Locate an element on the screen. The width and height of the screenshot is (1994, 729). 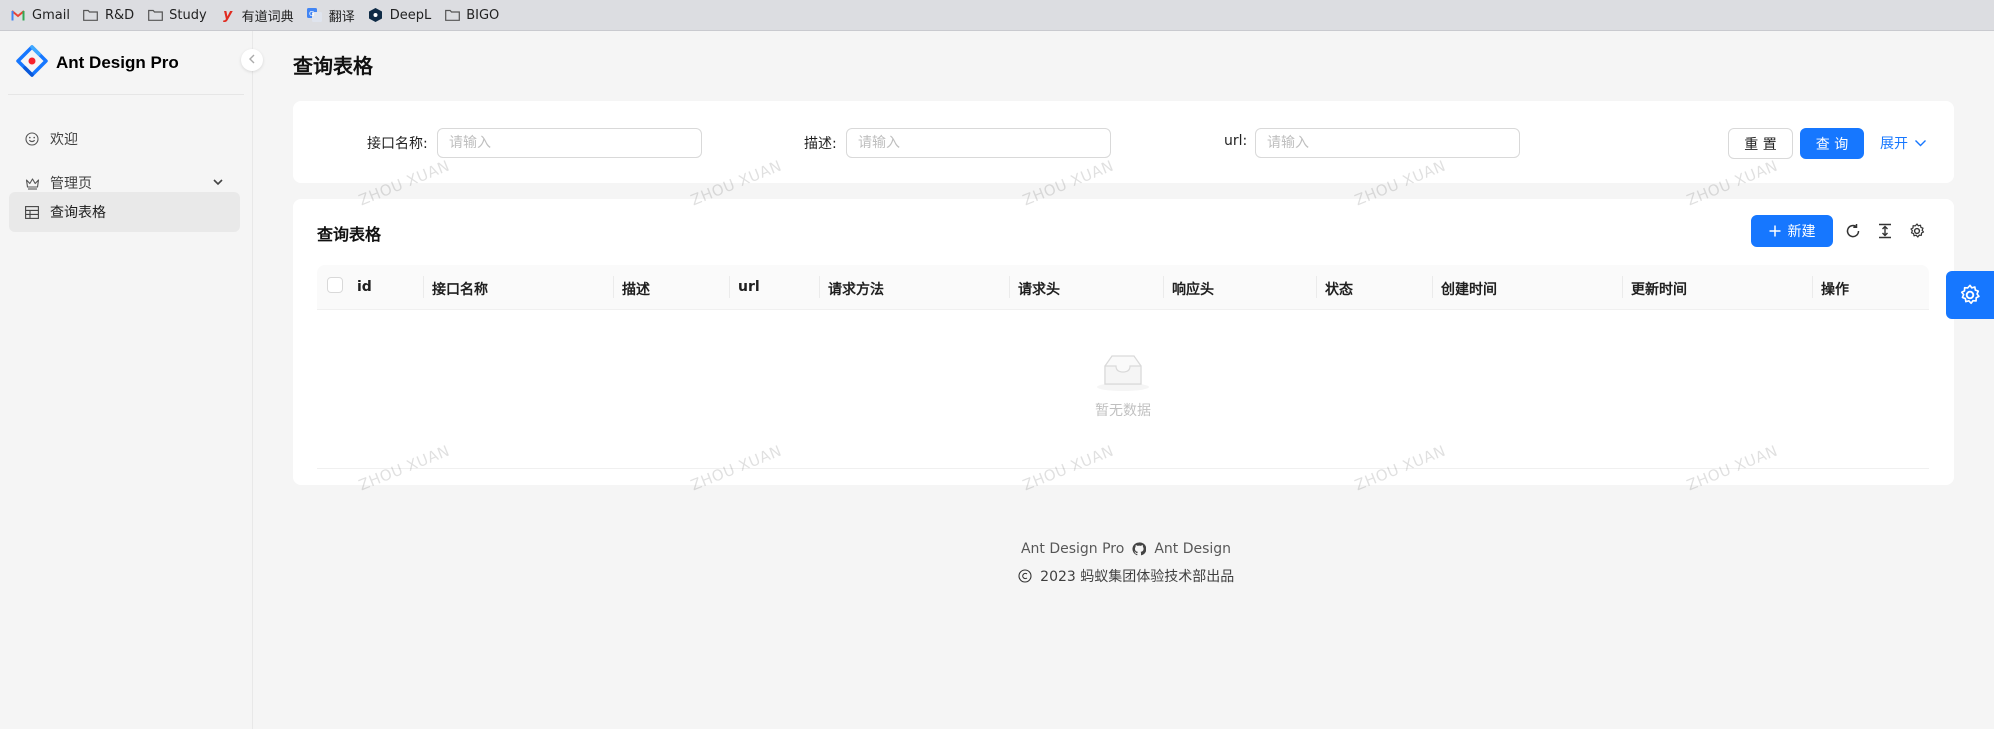
smile-icon is located at coordinates (32, 139).